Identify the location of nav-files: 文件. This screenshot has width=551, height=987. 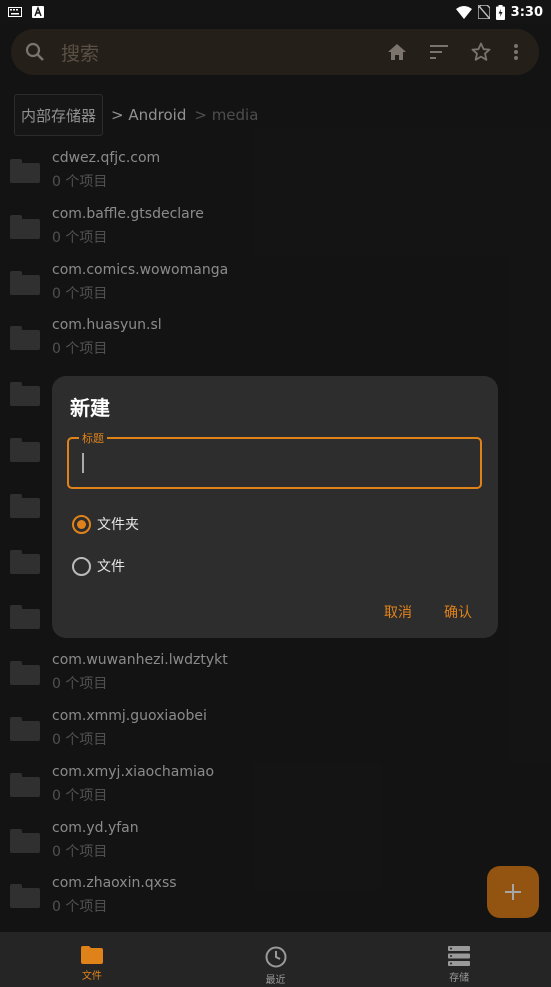
(92, 959).